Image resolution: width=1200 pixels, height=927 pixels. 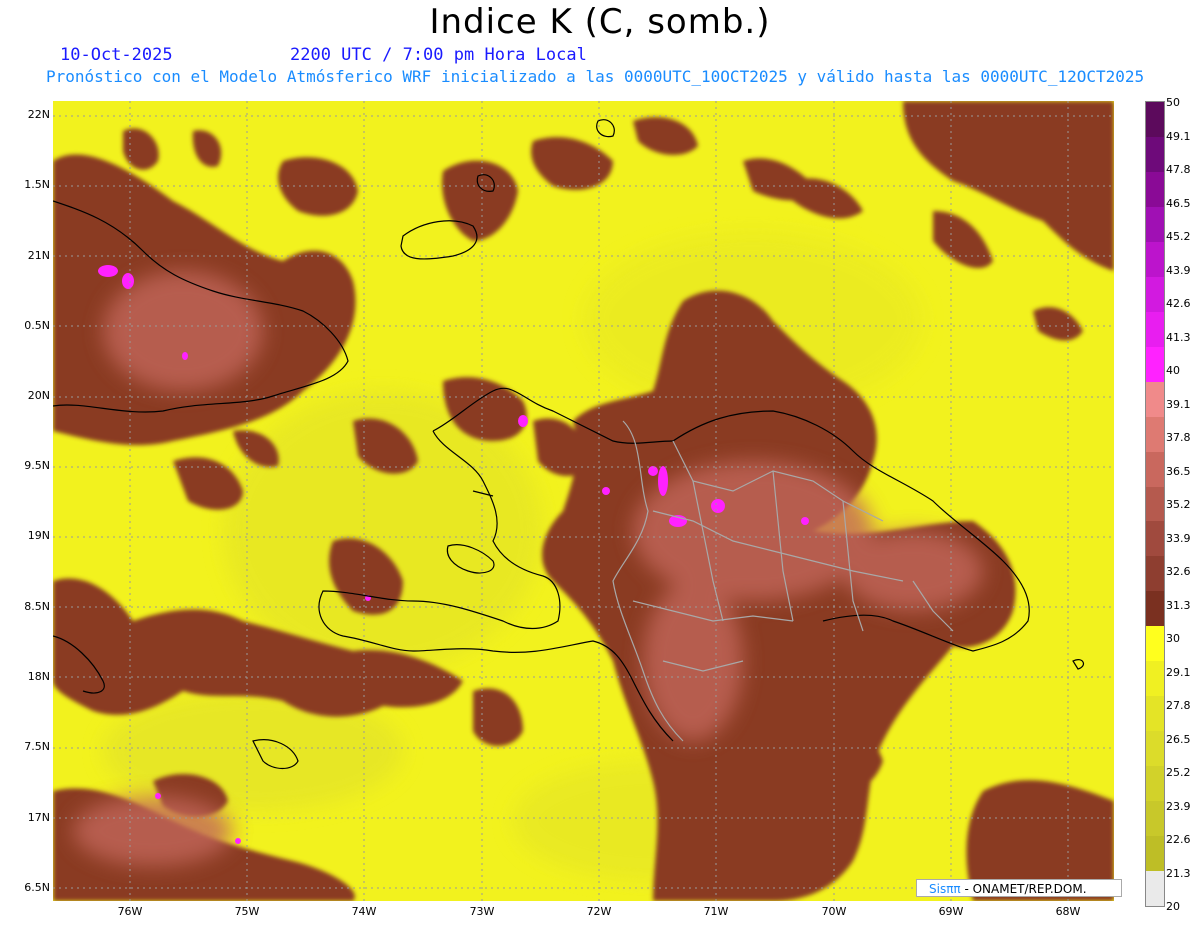 What do you see at coordinates (1173, 638) in the screenshot?
I see `colorbar-label: 30` at bounding box center [1173, 638].